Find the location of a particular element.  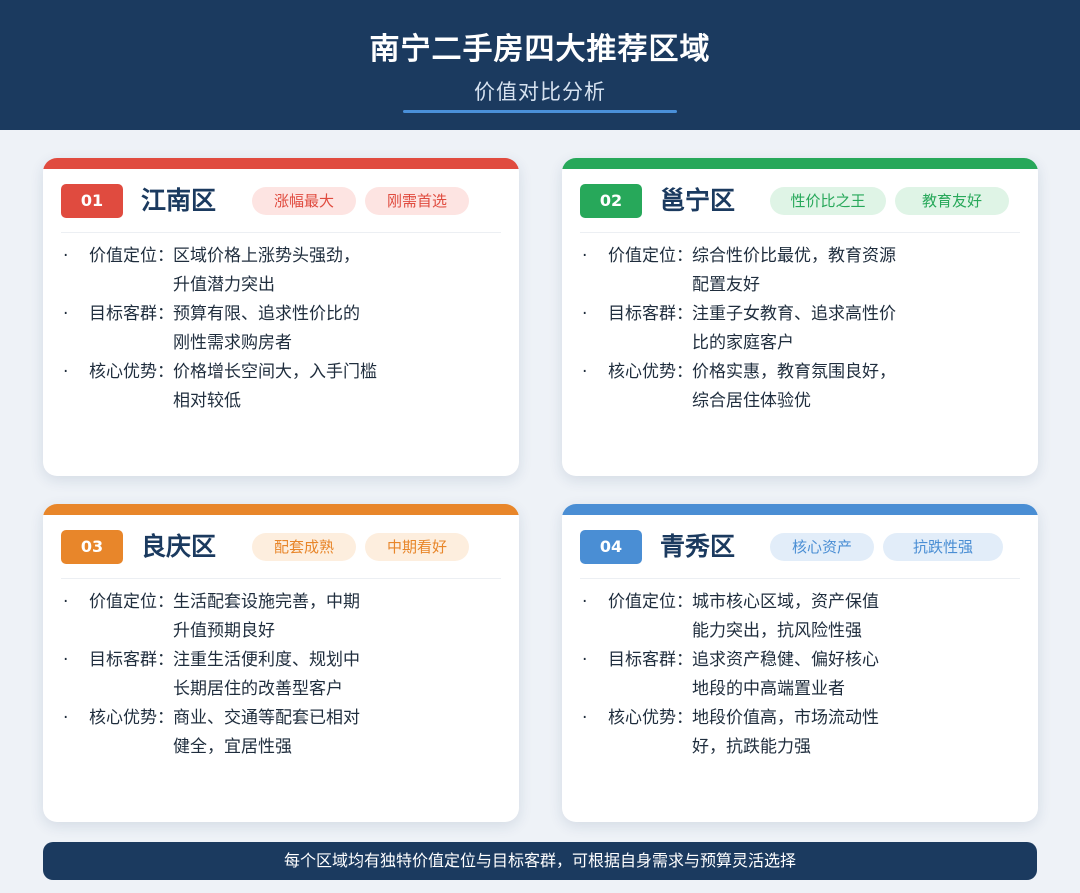

district-name: 良庆区 is located at coordinates (179, 546).